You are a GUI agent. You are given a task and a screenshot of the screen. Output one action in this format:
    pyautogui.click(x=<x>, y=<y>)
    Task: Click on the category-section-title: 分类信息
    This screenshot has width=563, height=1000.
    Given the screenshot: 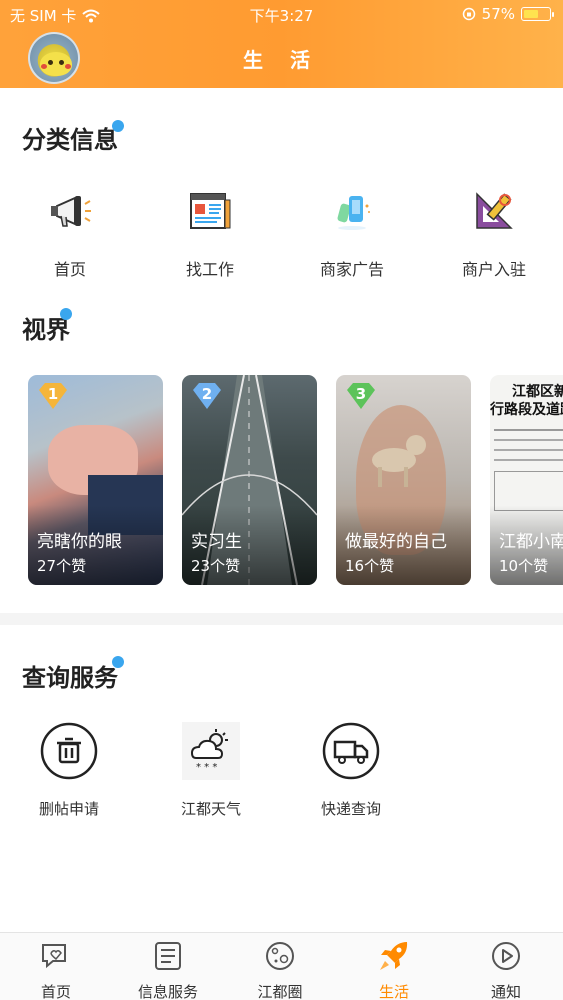 What is the action you would take?
    pyautogui.click(x=70, y=140)
    